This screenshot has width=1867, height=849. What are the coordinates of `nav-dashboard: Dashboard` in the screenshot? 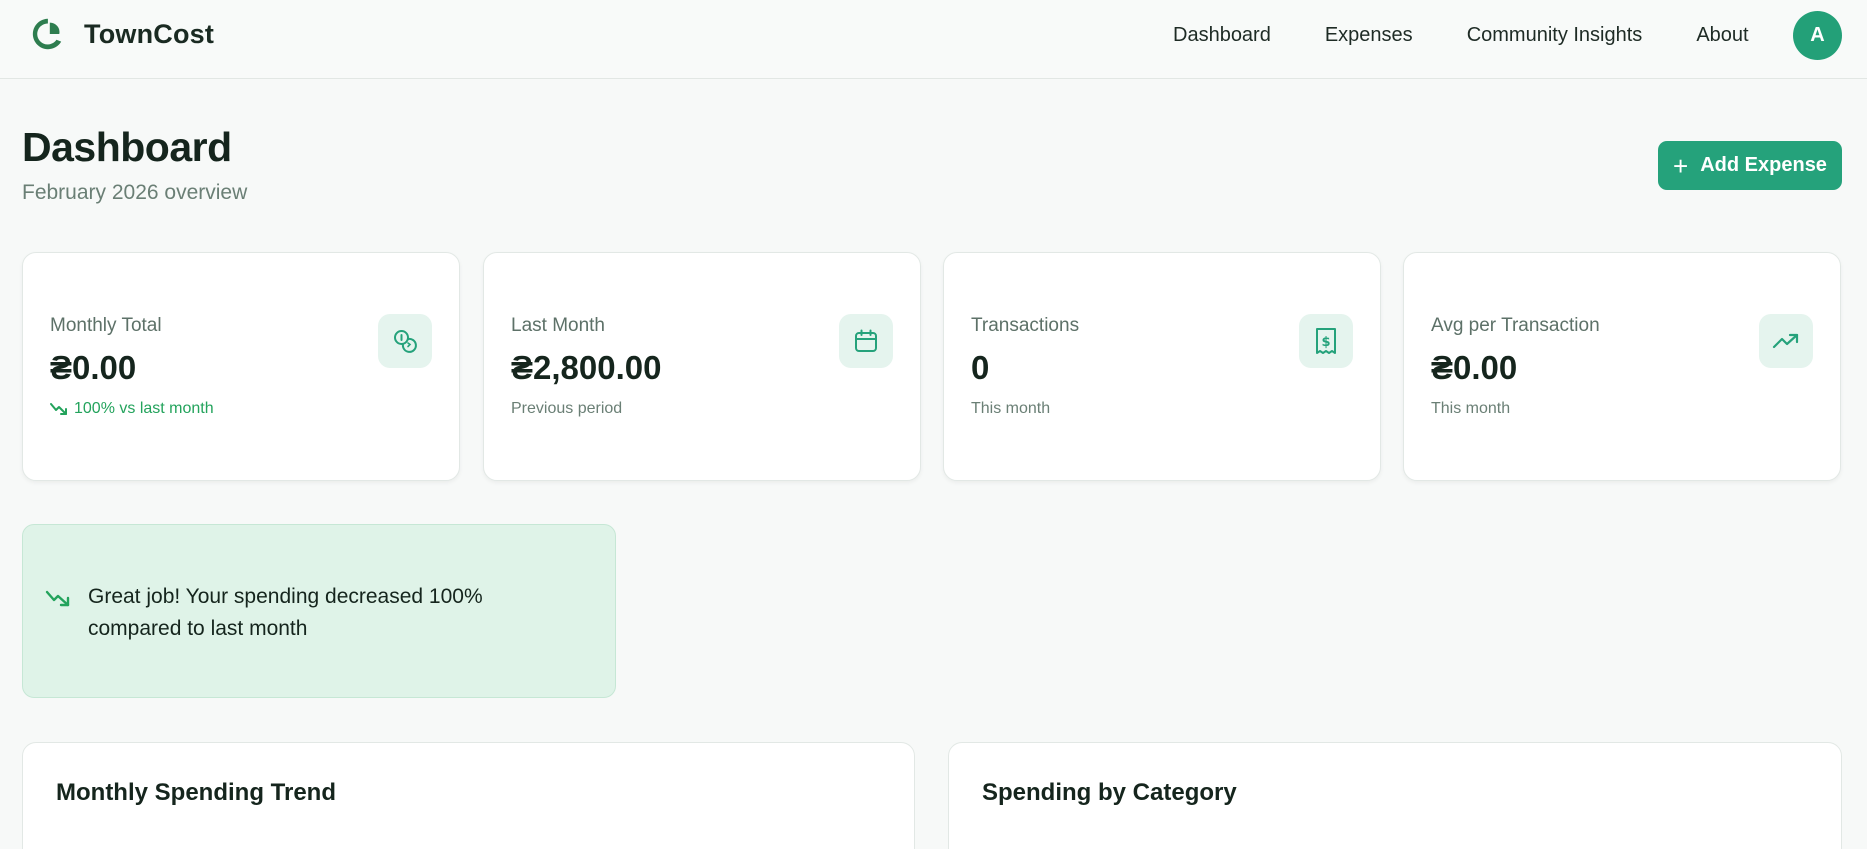 It's located at (1222, 35).